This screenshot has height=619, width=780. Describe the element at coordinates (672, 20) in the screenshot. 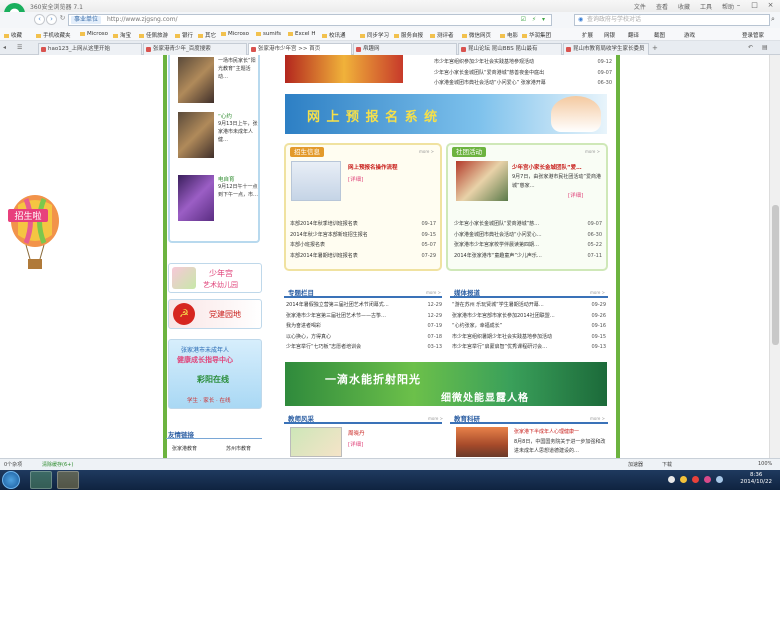

I see `search-box: ◉ 查询政府与学校对话` at that location.